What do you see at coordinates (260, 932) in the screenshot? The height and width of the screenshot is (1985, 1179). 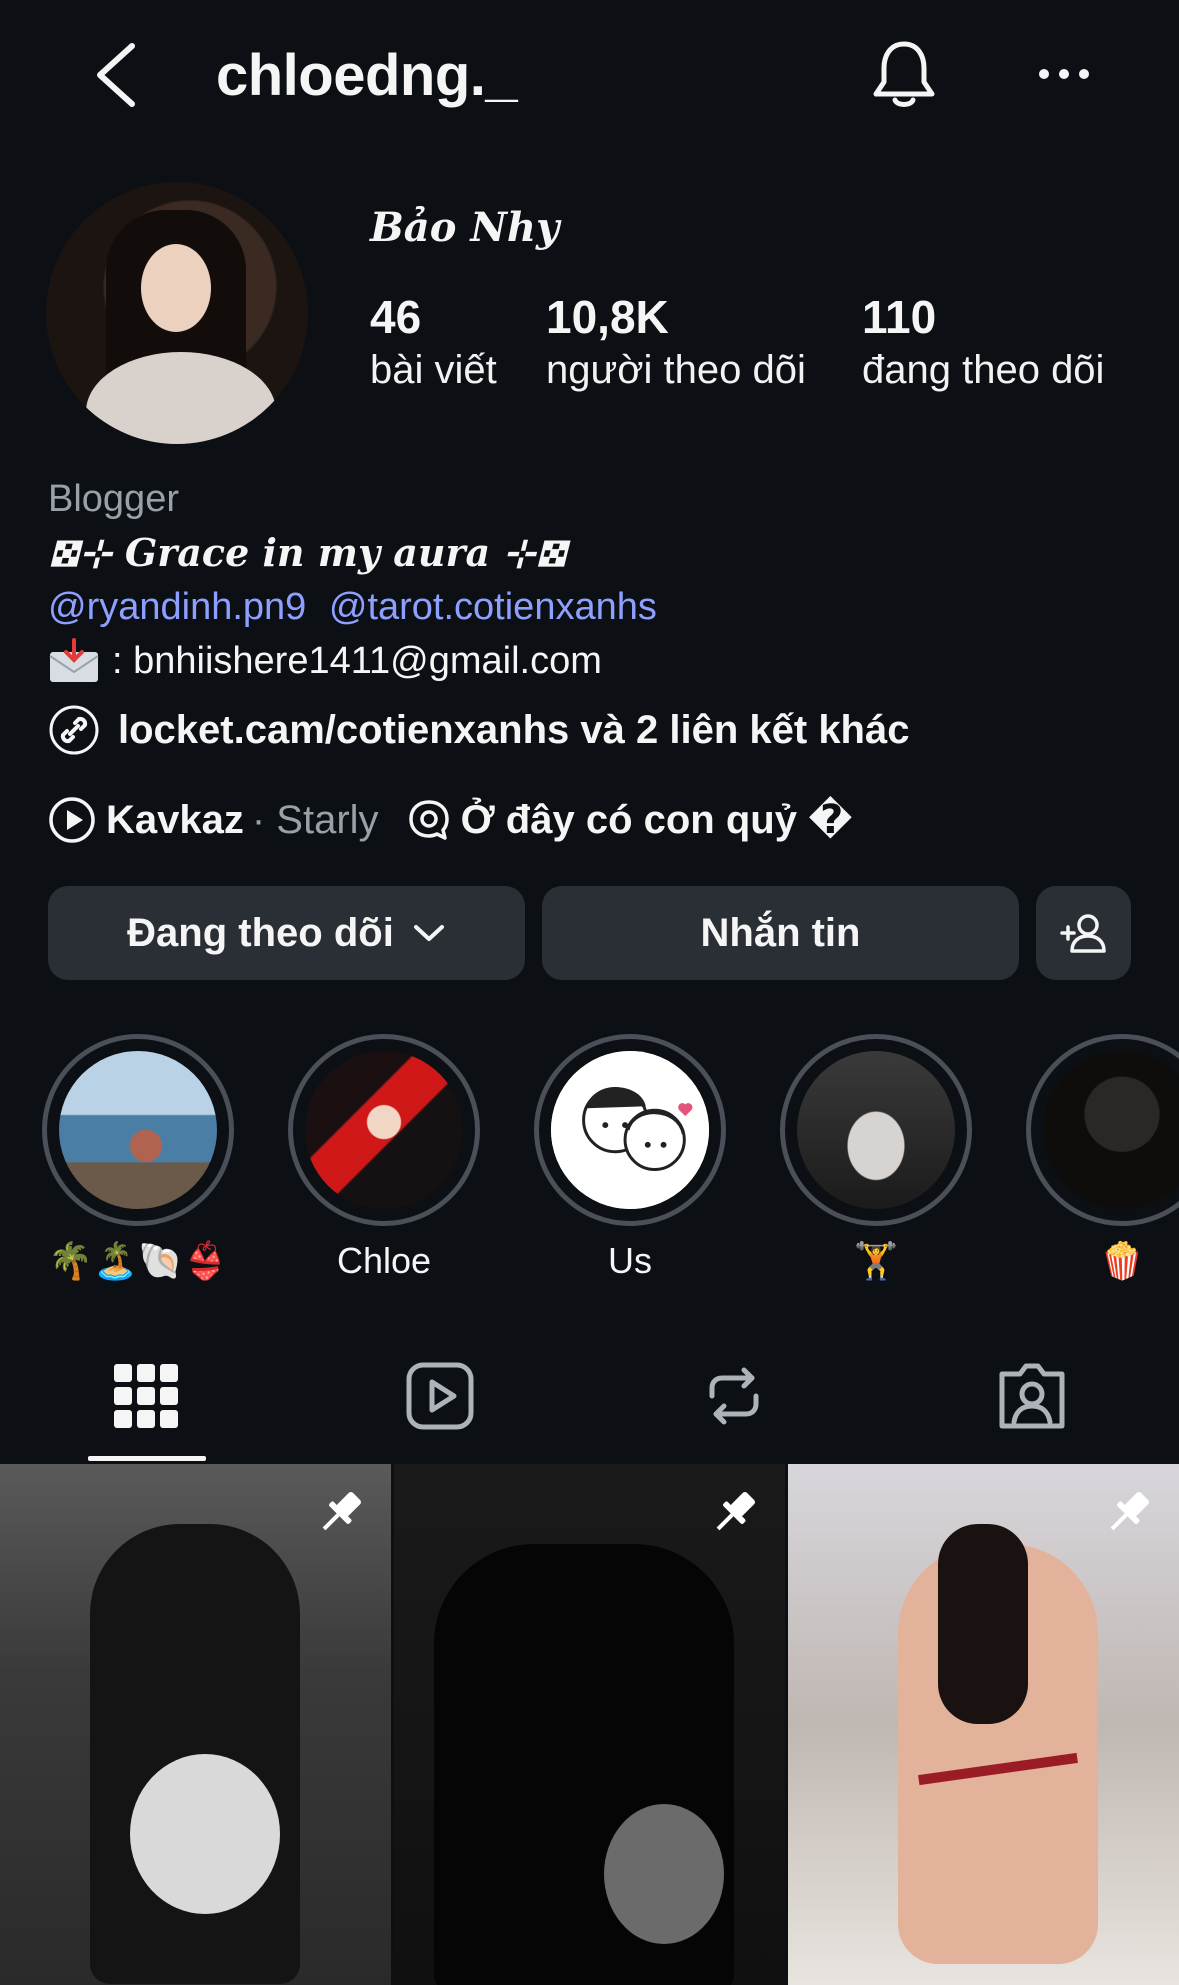 I see `following-label: Đang theo dõi` at bounding box center [260, 932].